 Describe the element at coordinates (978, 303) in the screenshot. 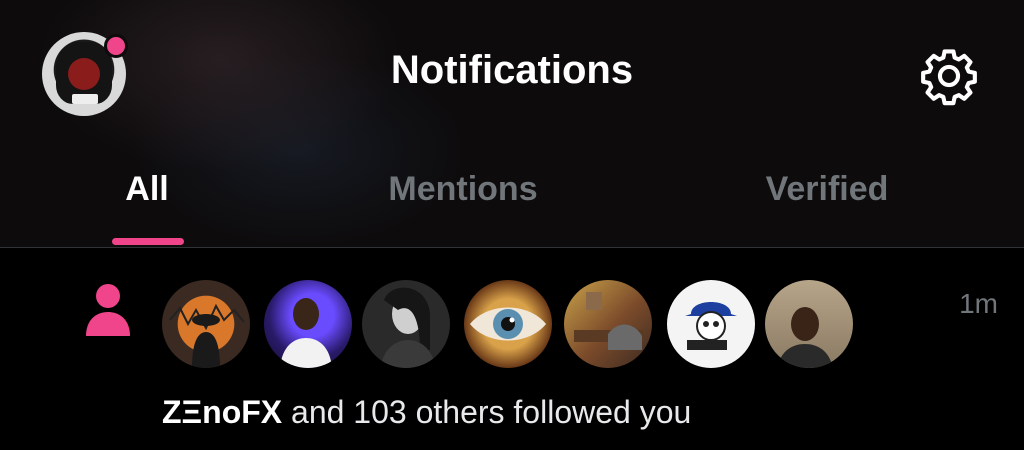

I see `notification-time: 1m` at that location.